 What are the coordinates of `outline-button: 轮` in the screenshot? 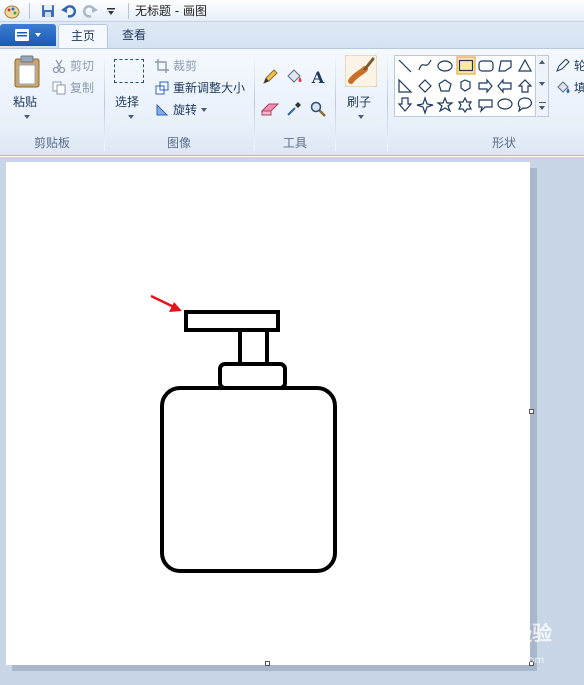 It's located at (570, 65).